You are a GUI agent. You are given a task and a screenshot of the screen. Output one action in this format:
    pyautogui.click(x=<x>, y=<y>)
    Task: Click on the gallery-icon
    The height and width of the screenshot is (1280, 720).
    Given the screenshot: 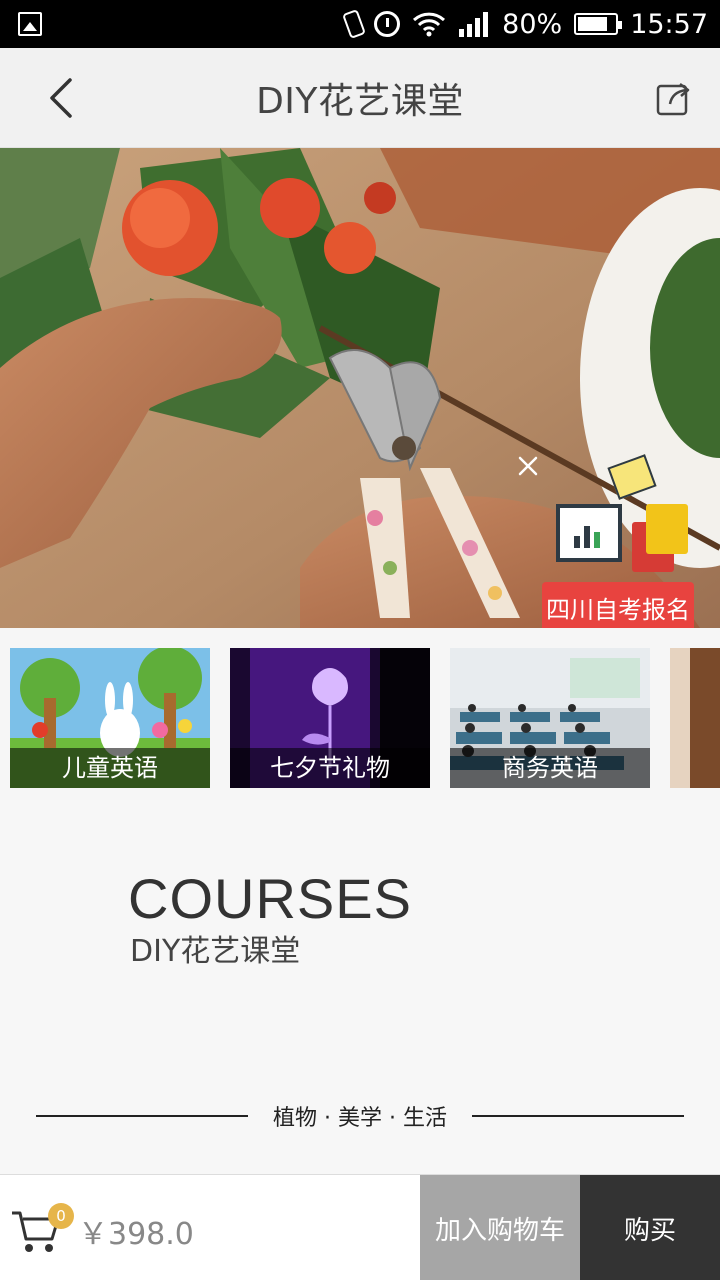 What is the action you would take?
    pyautogui.click(x=30, y=24)
    